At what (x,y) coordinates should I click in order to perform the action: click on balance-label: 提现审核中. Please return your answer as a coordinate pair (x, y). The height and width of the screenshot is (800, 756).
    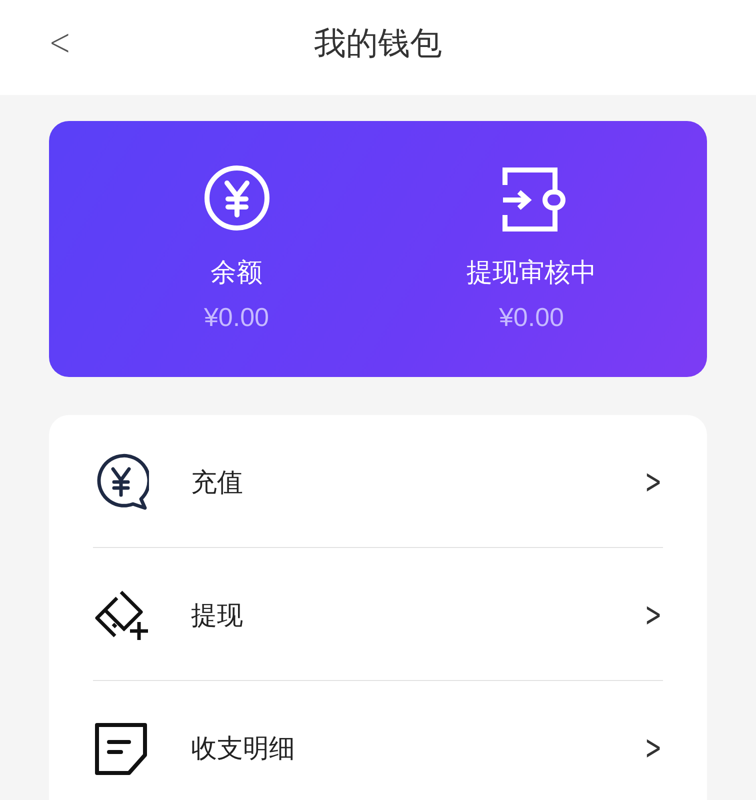
    Looking at the image, I should click on (531, 273).